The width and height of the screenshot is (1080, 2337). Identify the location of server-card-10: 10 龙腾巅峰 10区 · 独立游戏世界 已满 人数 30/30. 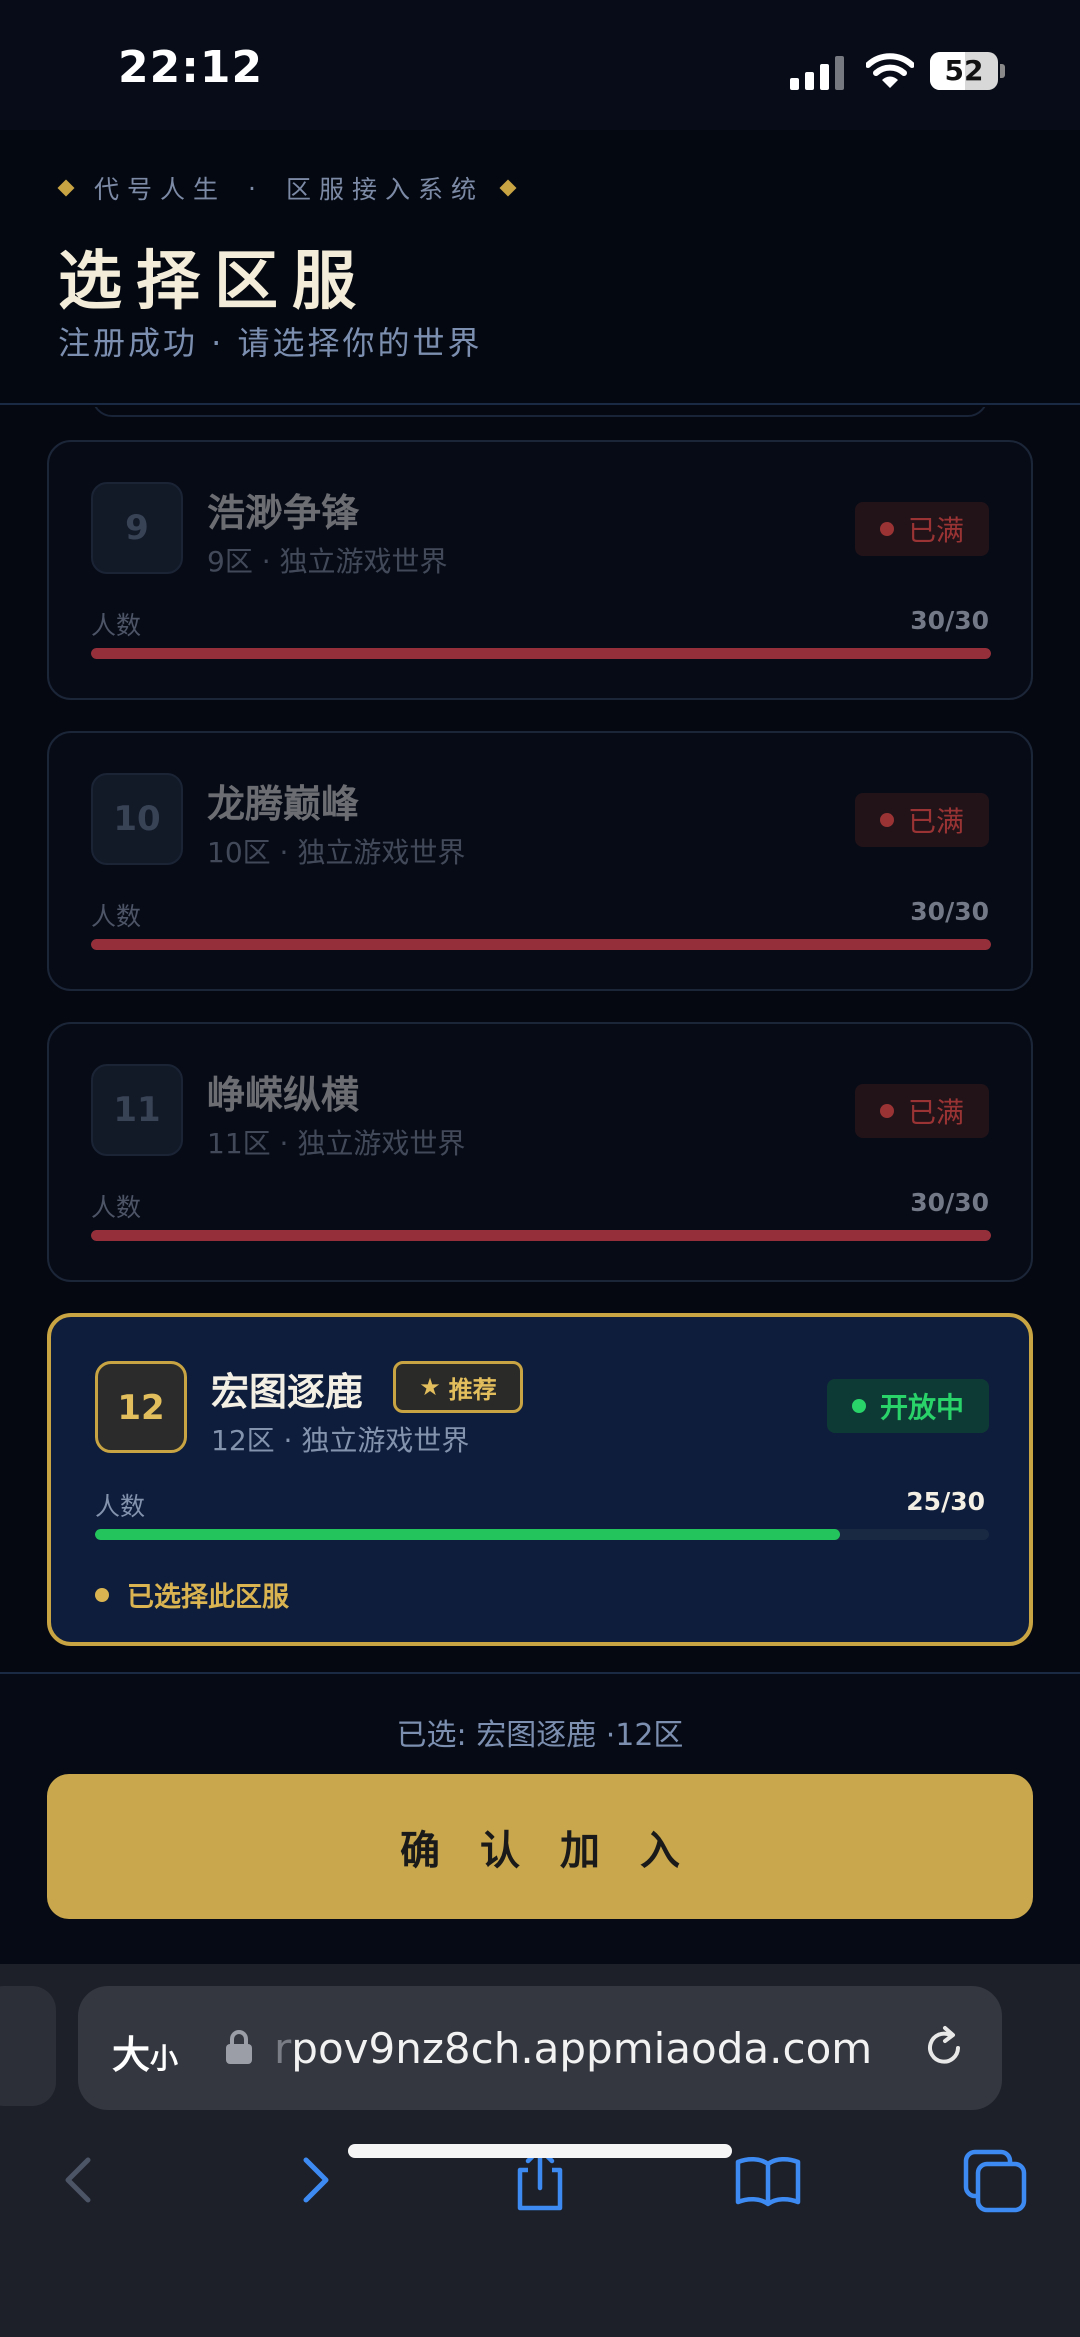
(540, 861).